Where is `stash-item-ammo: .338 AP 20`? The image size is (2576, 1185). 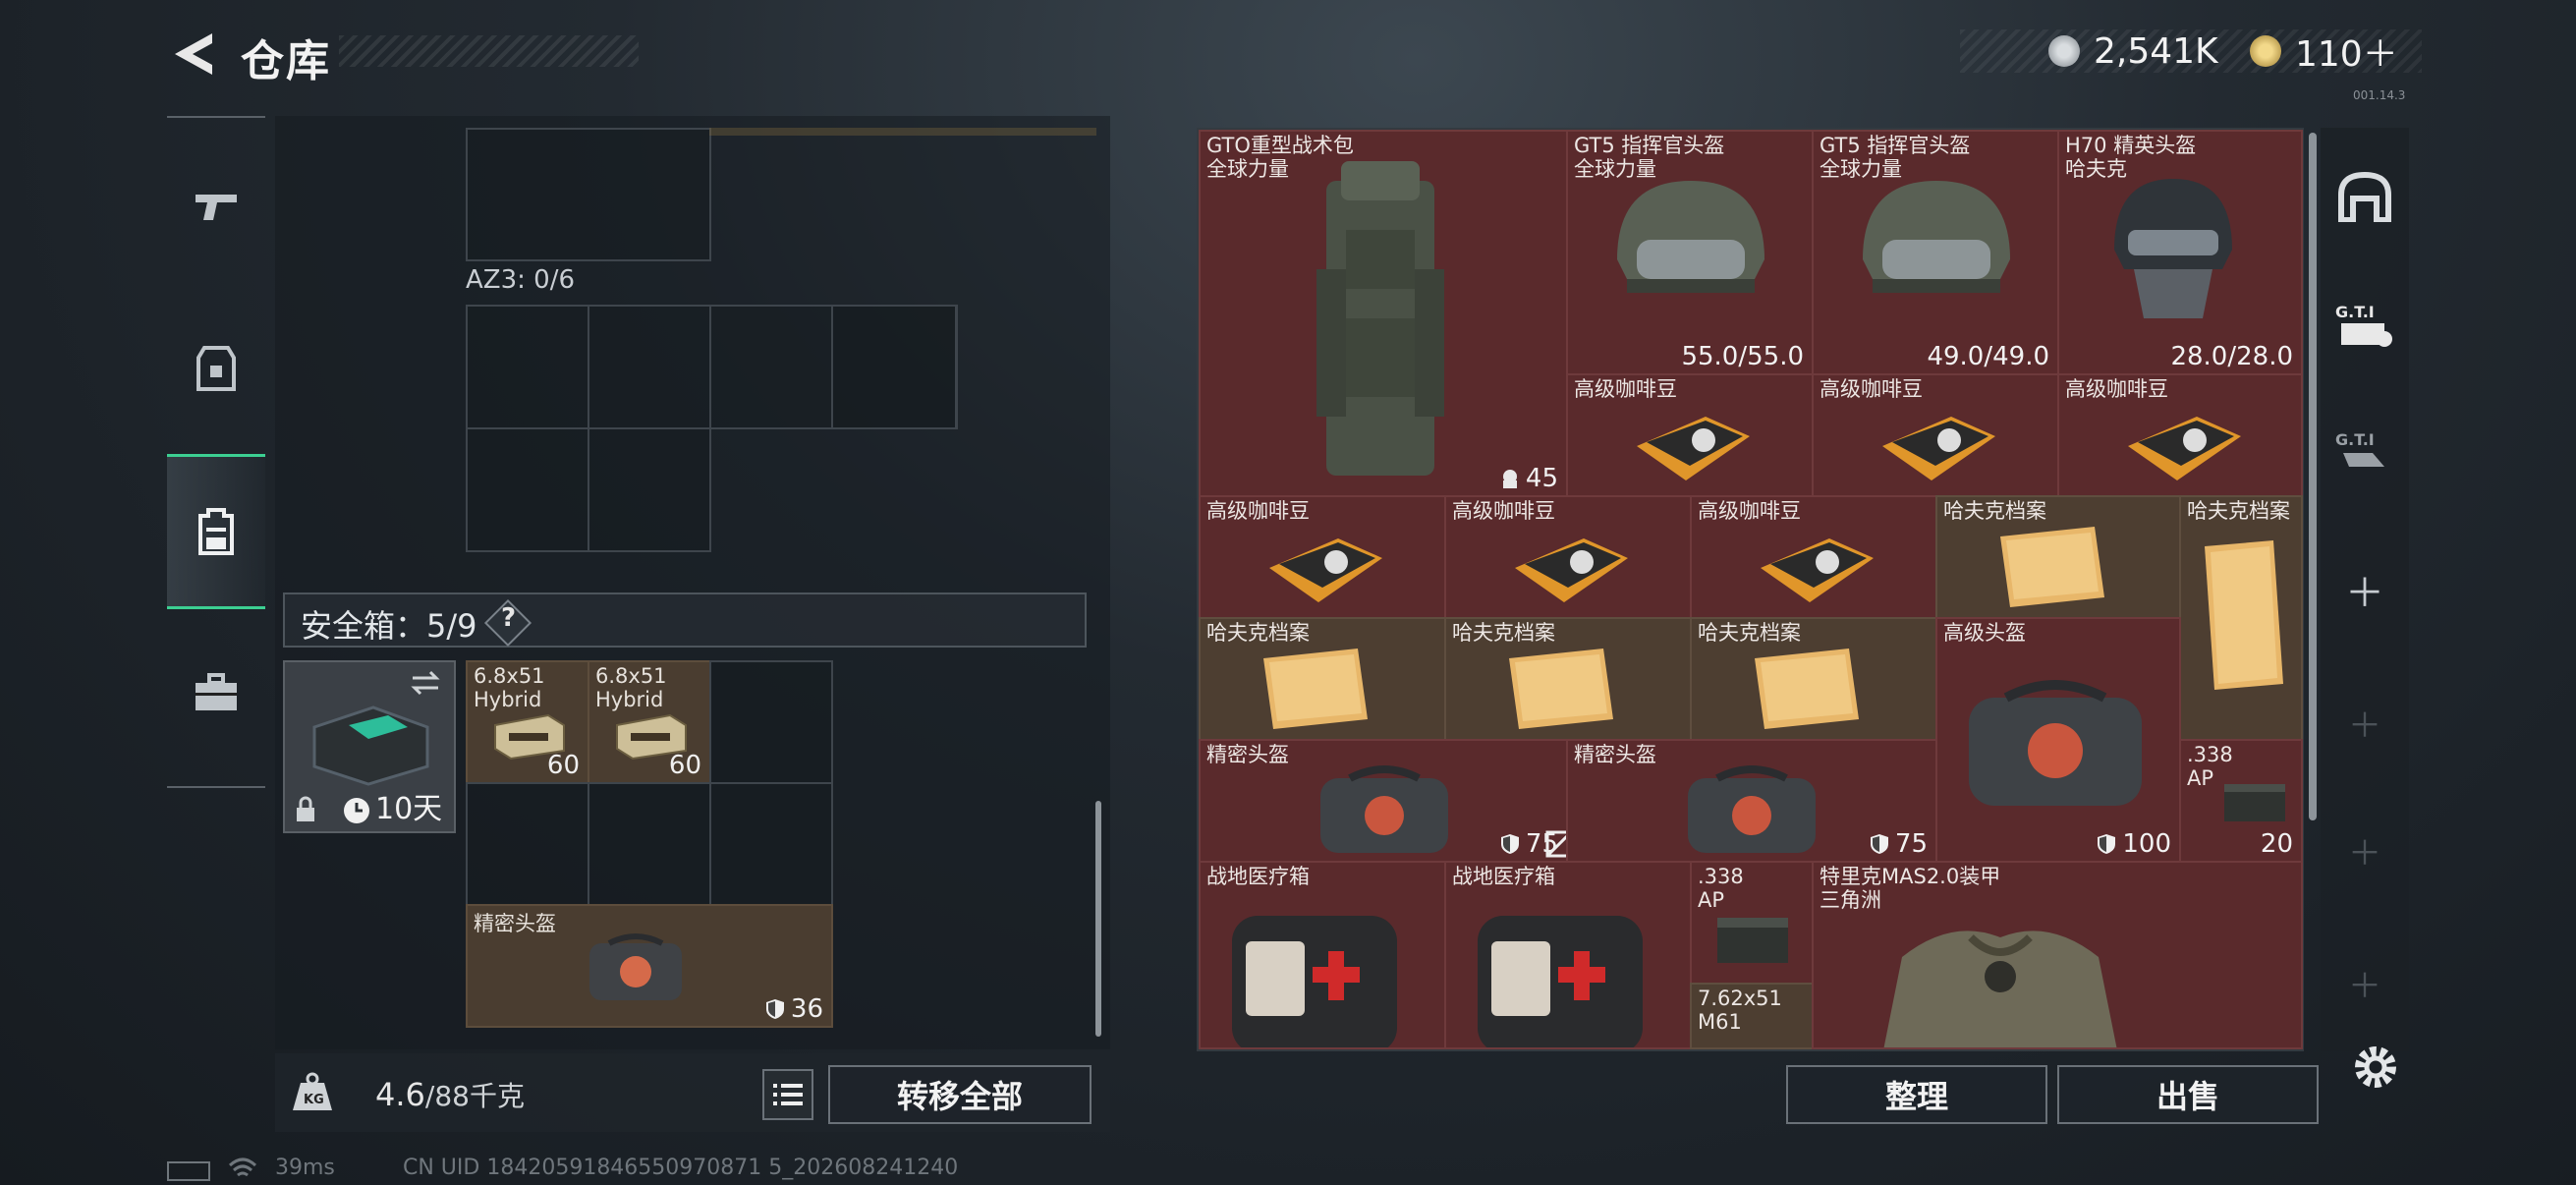 stash-item-ammo: .338 AP 20 is located at coordinates (2241, 801).